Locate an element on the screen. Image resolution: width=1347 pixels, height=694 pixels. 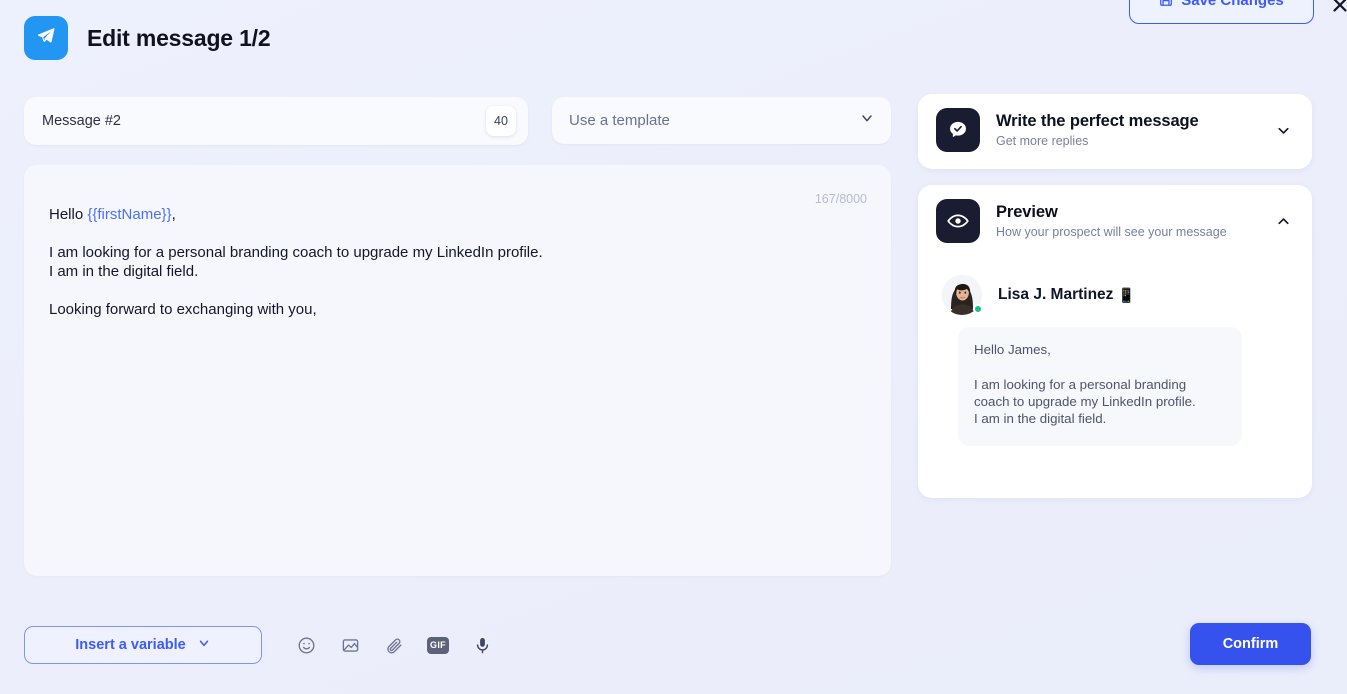
character-counter: 167/8000 is located at coordinates (840, 199).